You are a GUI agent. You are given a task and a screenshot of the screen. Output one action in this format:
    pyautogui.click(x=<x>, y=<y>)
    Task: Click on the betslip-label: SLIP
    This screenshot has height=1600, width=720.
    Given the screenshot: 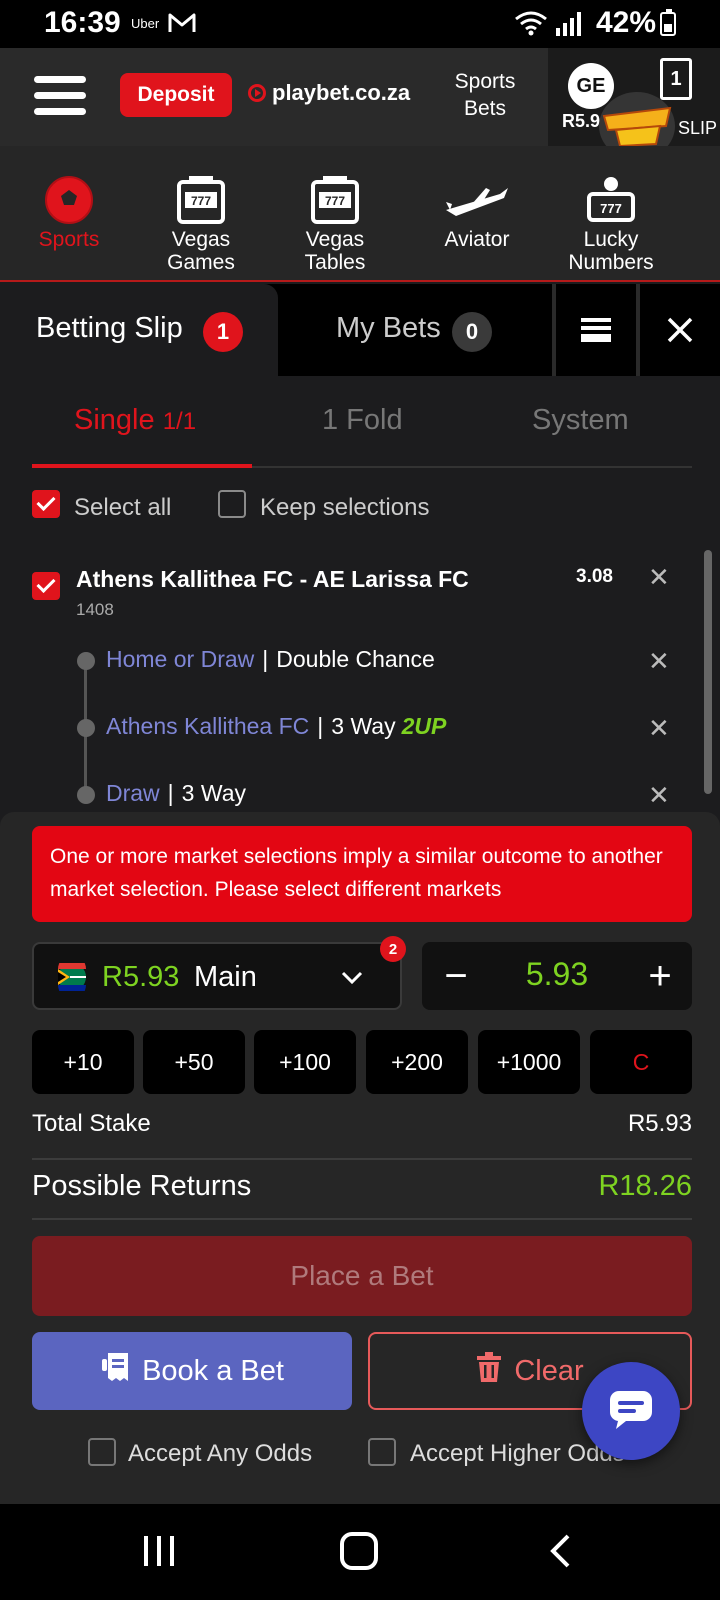 What is the action you would take?
    pyautogui.click(x=698, y=128)
    